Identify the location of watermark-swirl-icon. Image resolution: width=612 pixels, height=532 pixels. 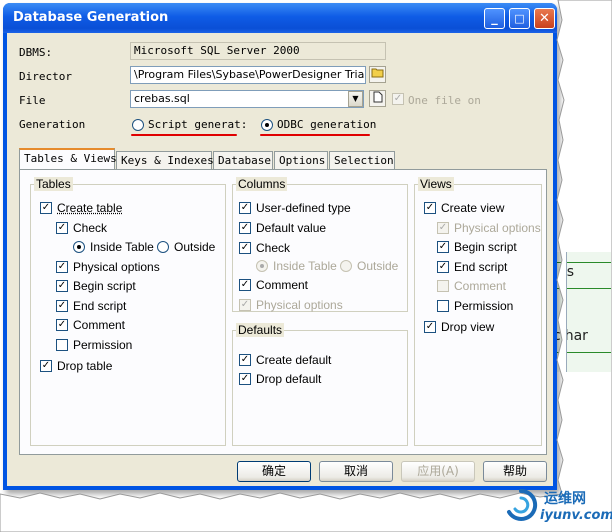
(522, 504).